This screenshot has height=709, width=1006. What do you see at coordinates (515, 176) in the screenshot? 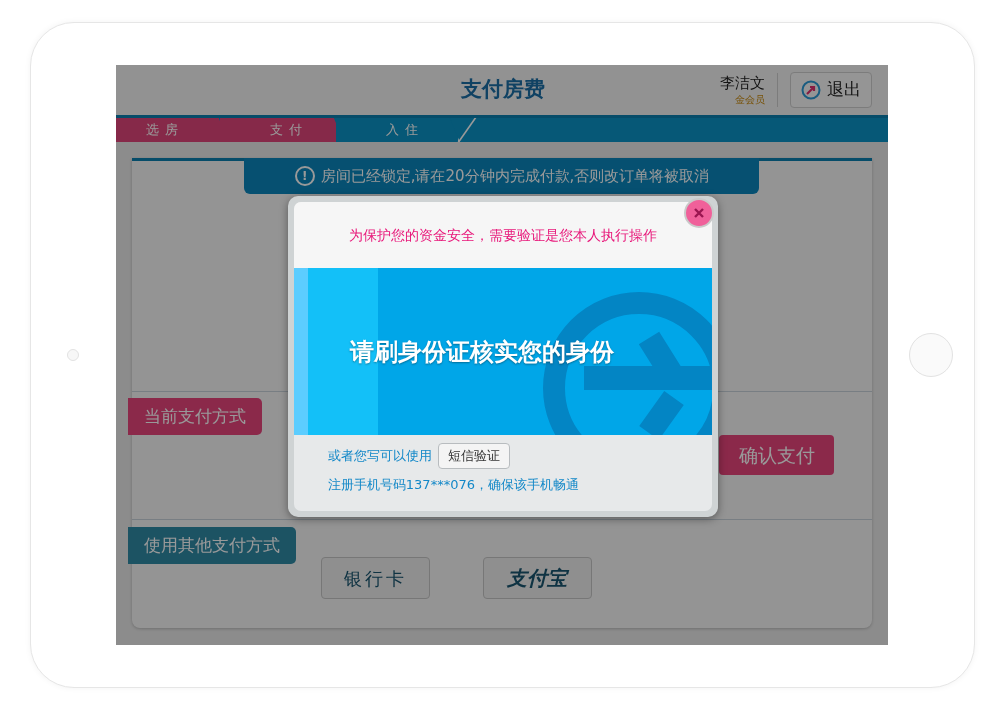
I see `notice-text: 房间已经锁定,请在20分钟内完成付款,否则改订单将被取消` at bounding box center [515, 176].